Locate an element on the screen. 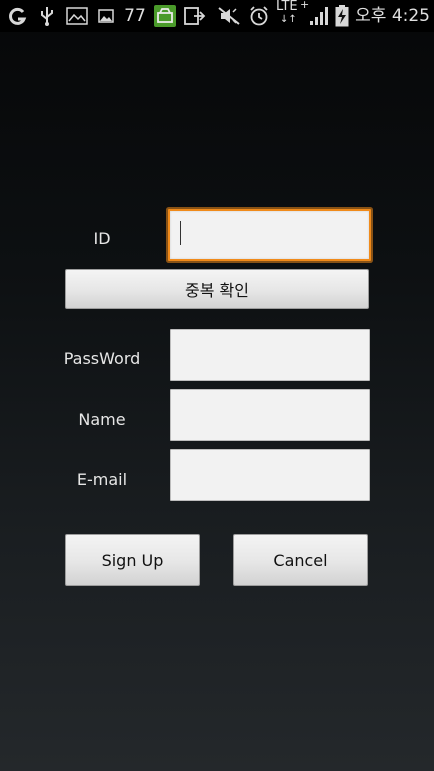 The width and height of the screenshot is (434, 771). alarm-icon is located at coordinates (259, 16).